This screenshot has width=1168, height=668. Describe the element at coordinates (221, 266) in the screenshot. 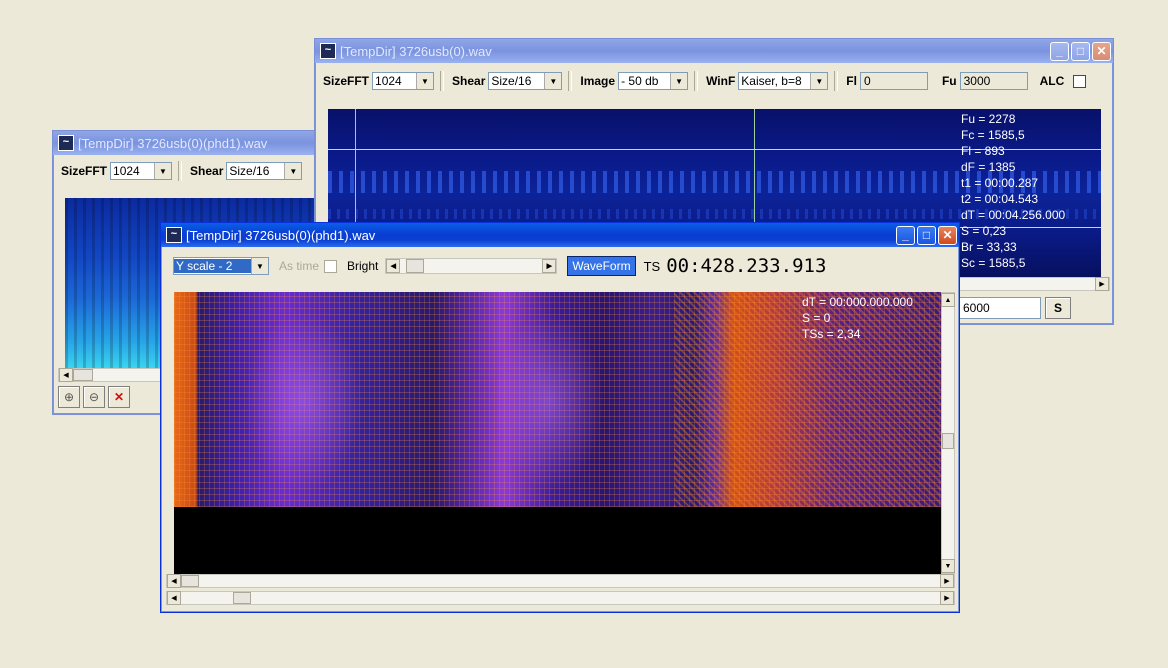

I see `yscale-select: Y scale - 2 ▼` at that location.